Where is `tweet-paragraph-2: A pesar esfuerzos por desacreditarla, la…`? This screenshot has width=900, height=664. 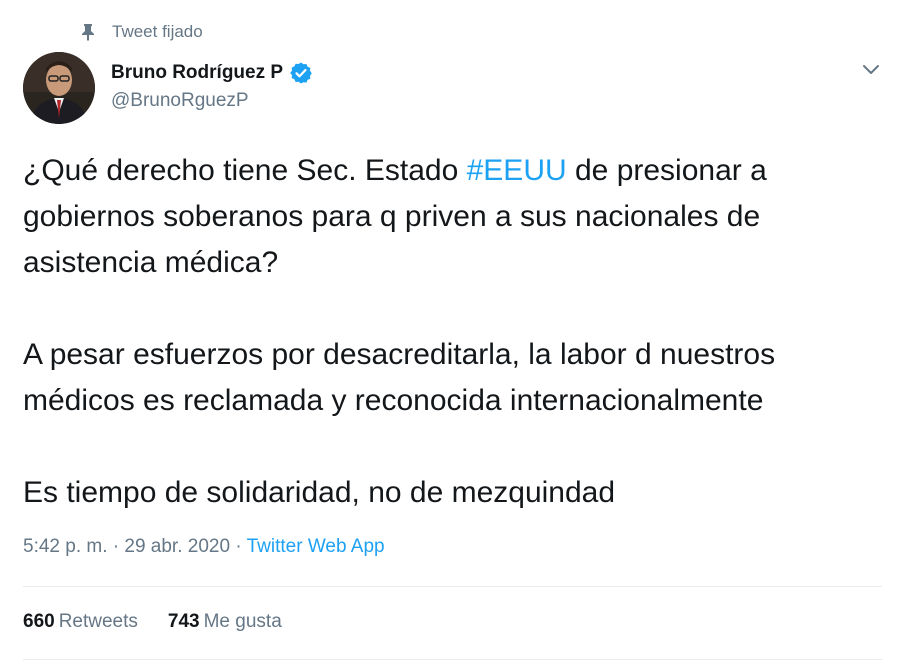 tweet-paragraph-2: A pesar esfuerzos por desacreditarla, la… is located at coordinates (399, 377).